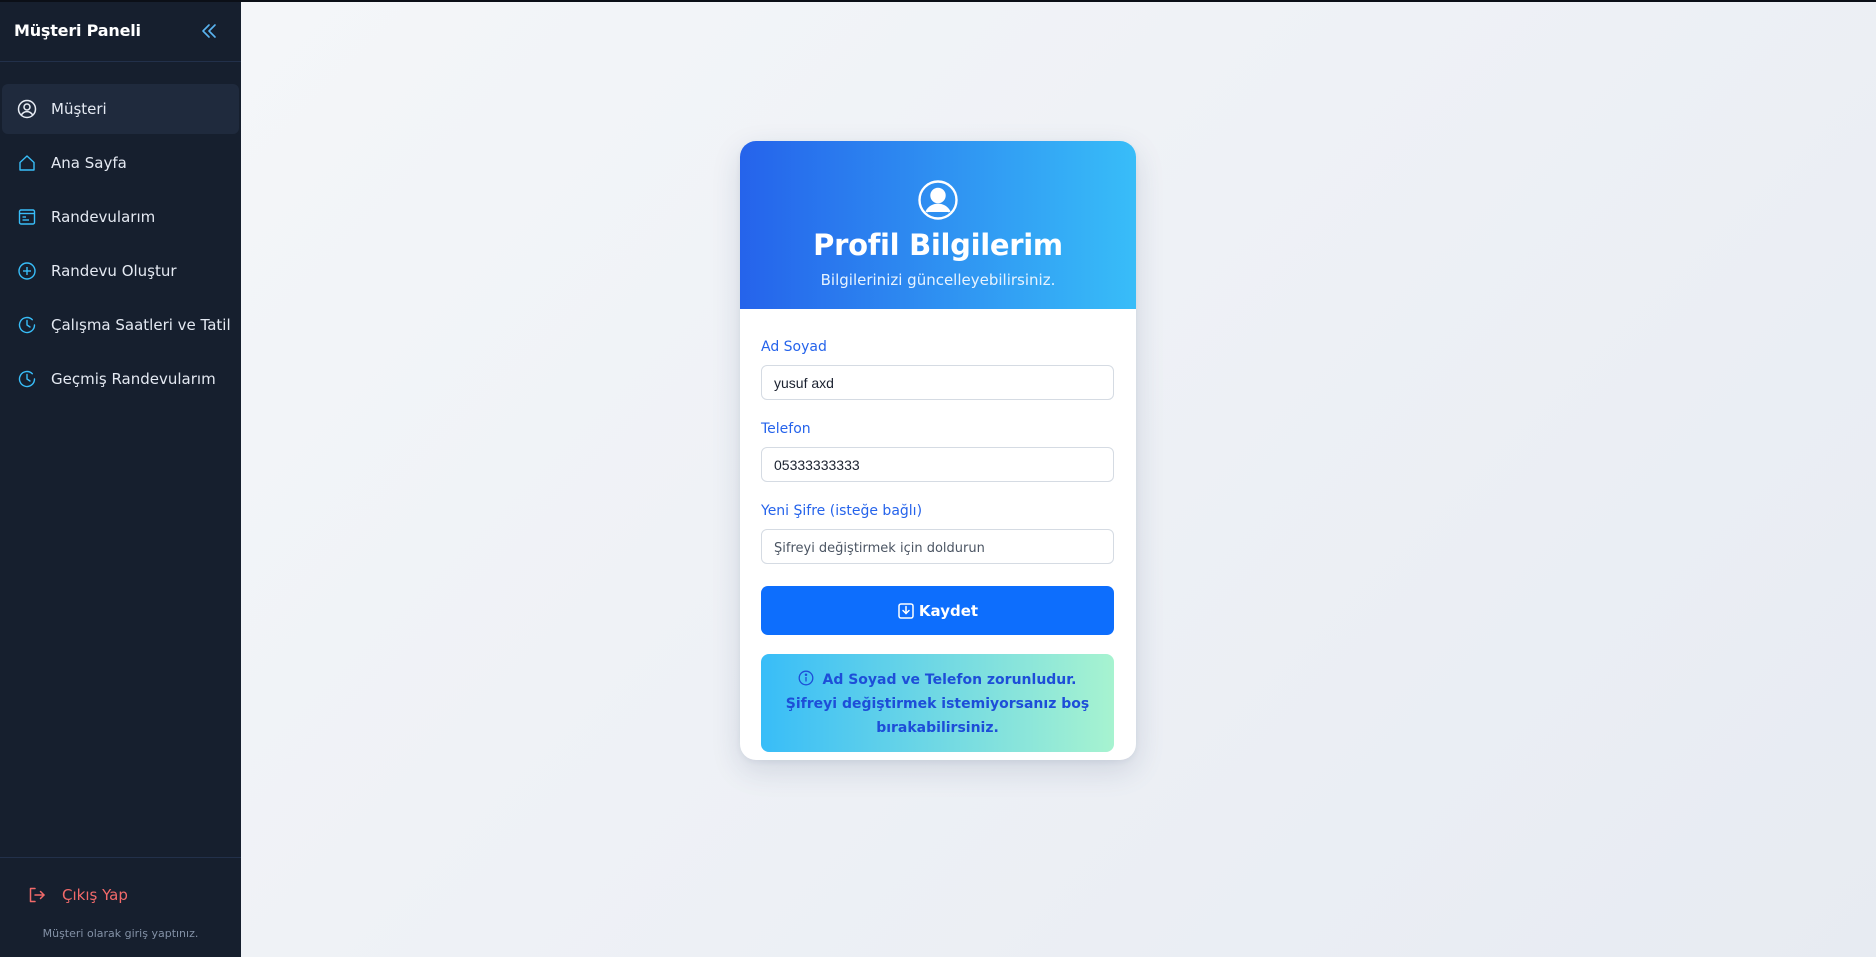 This screenshot has height=957, width=1876. I want to click on window-top-border, so click(938, 1).